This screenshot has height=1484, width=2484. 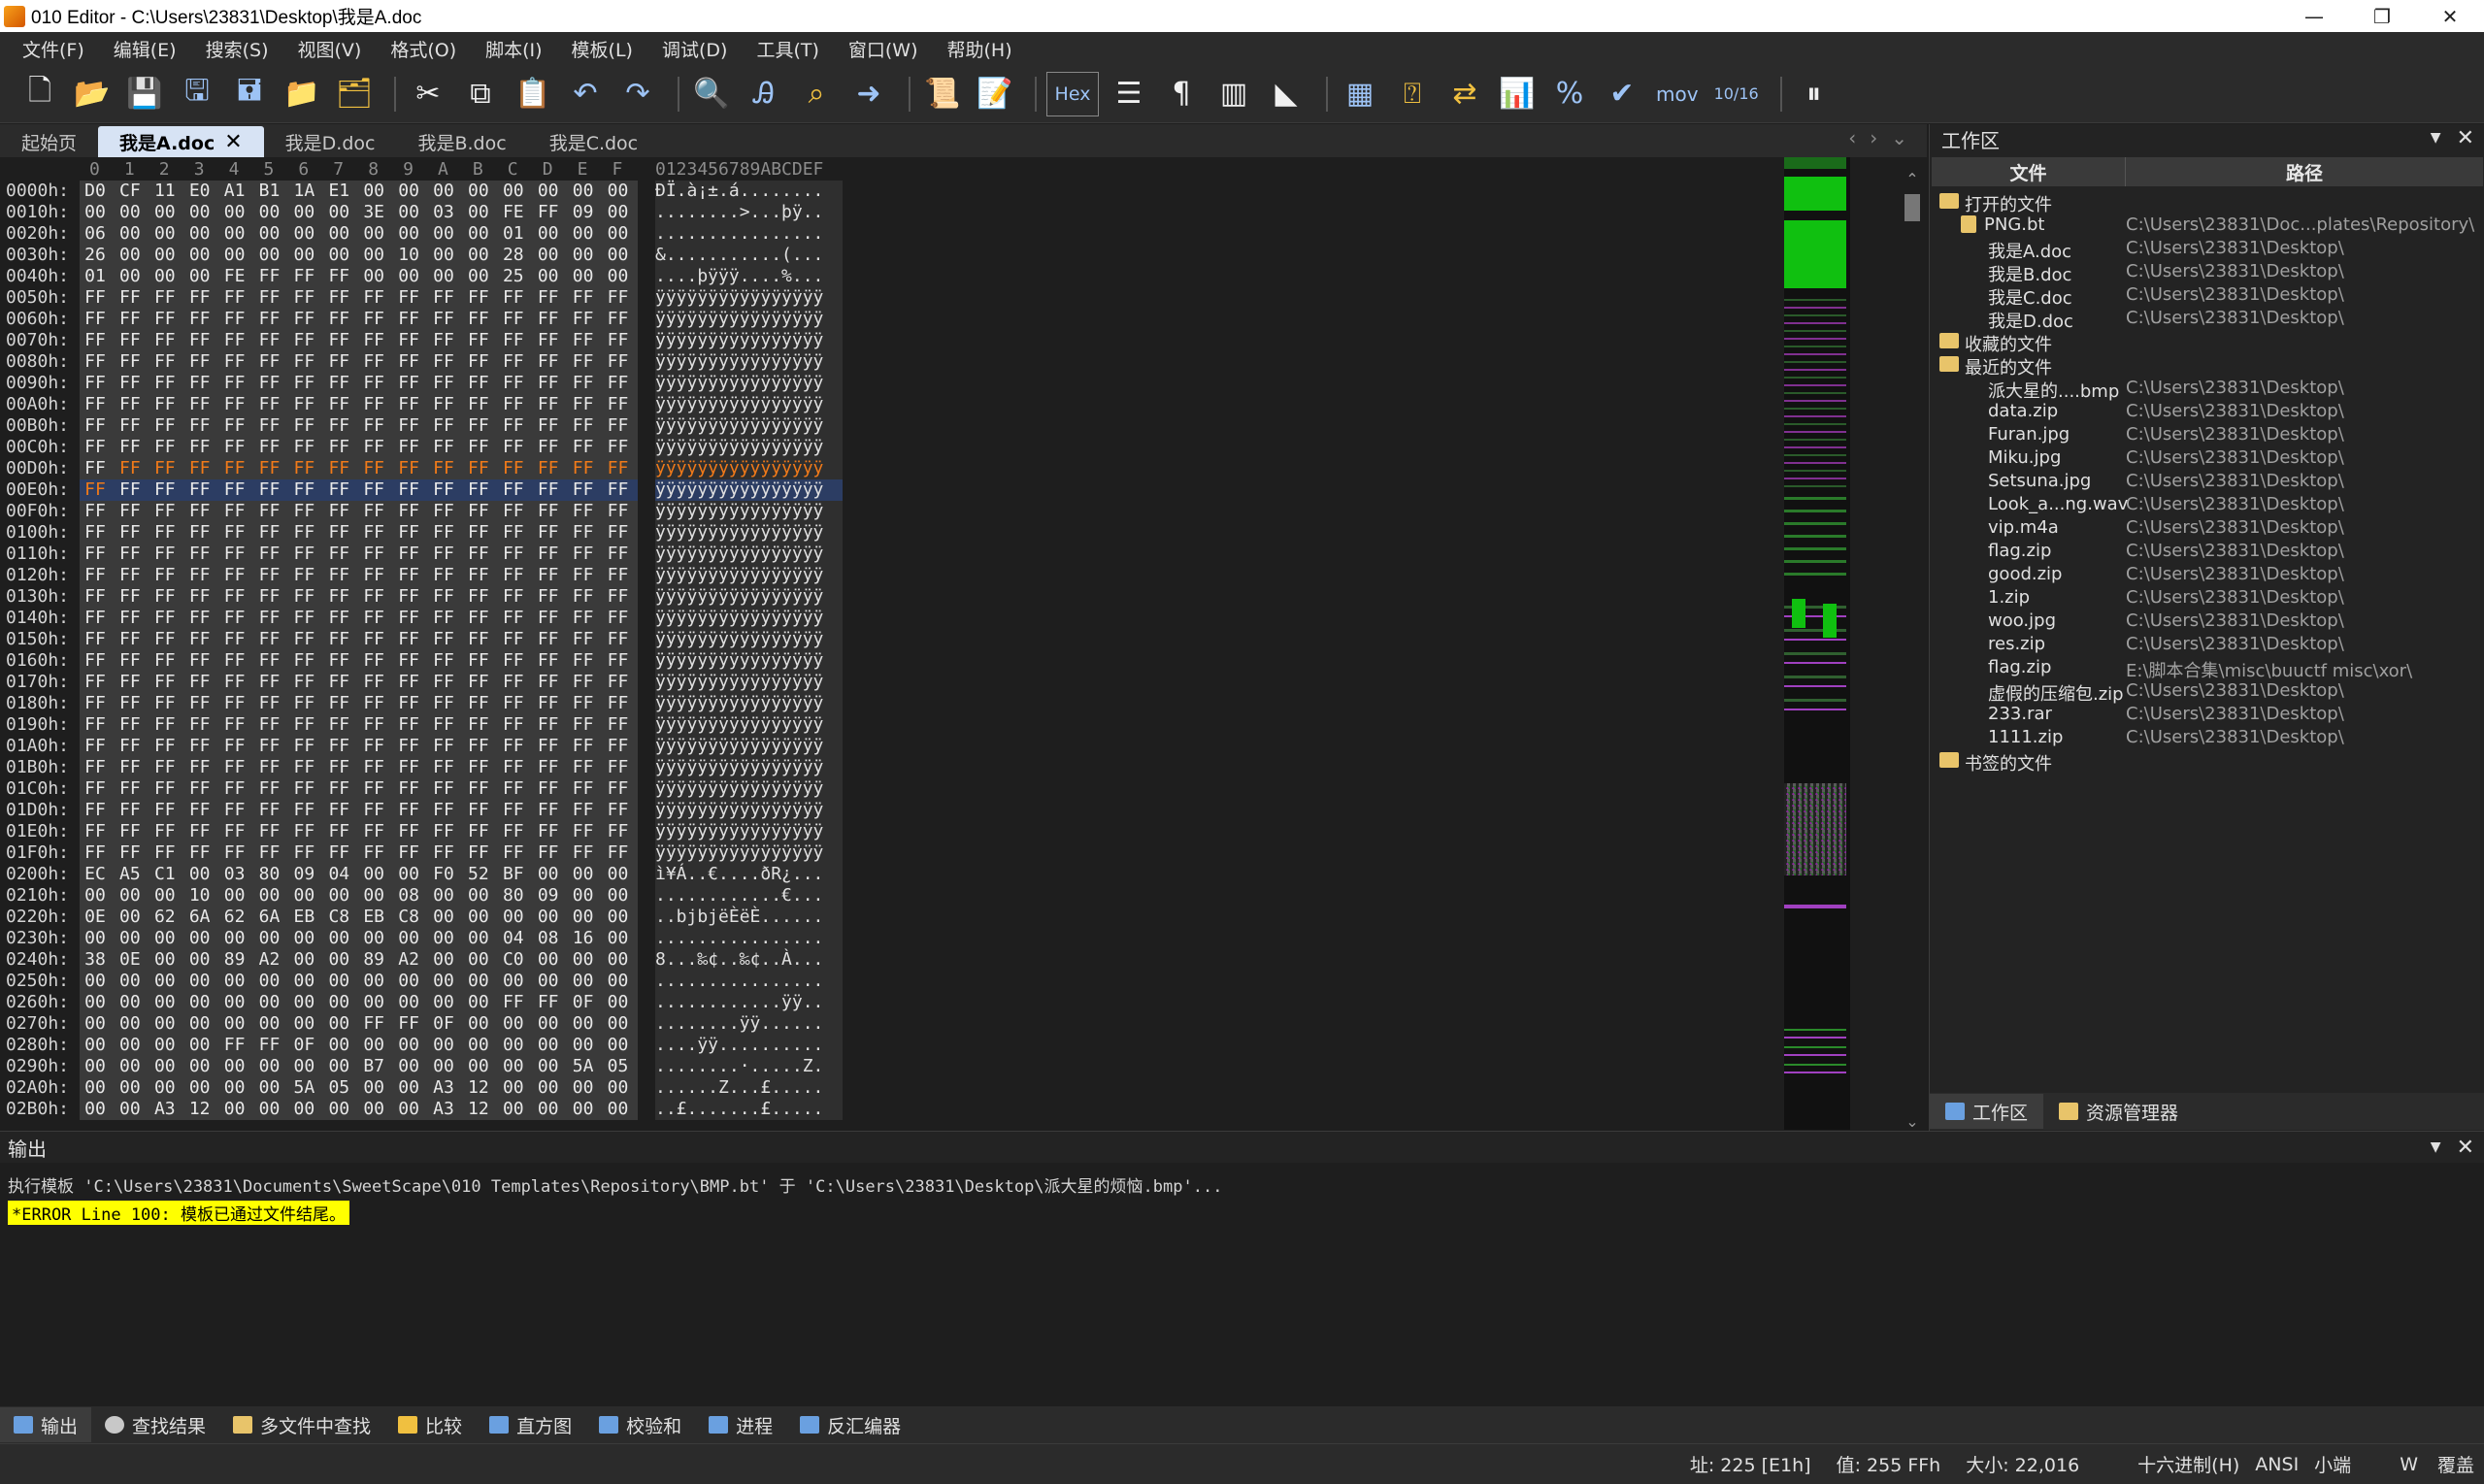 I want to click on hex-bytes: 26 00 00 00 00 00 00 00 00 10 00 00 28 00 00 00, so click(x=359, y=255).